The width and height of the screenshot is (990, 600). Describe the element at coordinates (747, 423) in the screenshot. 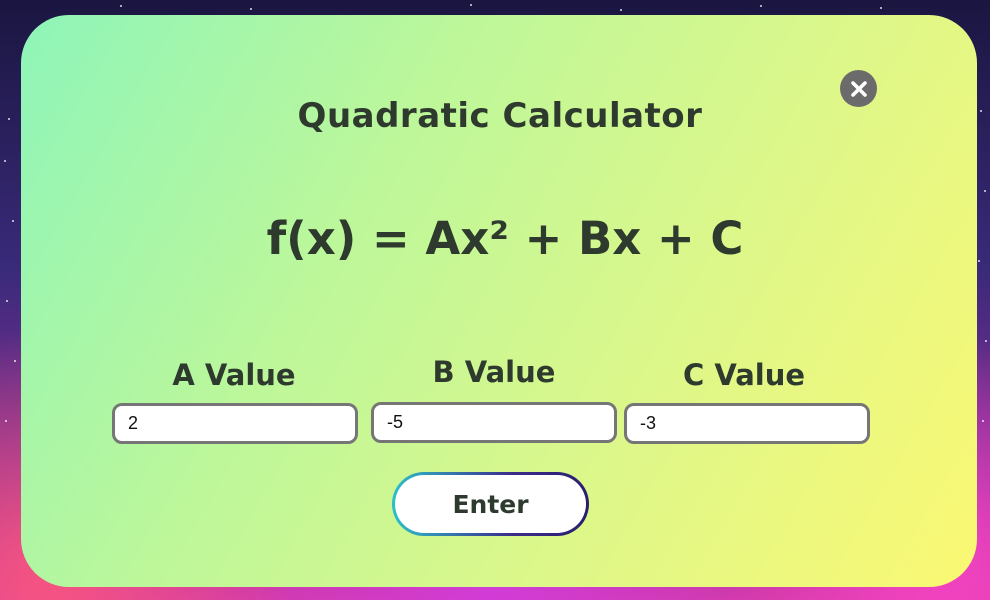

I see `c-value-input` at that location.